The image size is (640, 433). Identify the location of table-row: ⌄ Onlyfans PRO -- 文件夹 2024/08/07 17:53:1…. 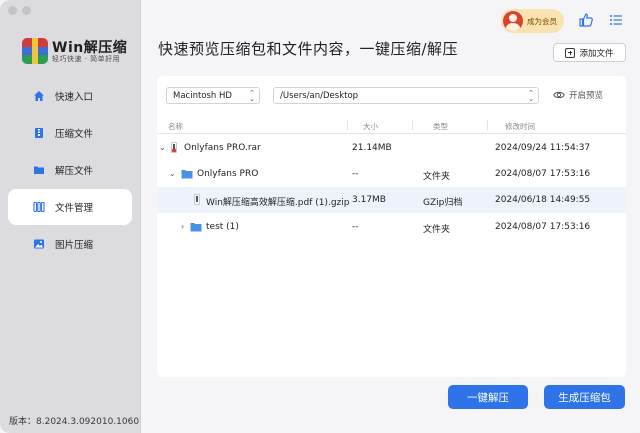
(391, 174).